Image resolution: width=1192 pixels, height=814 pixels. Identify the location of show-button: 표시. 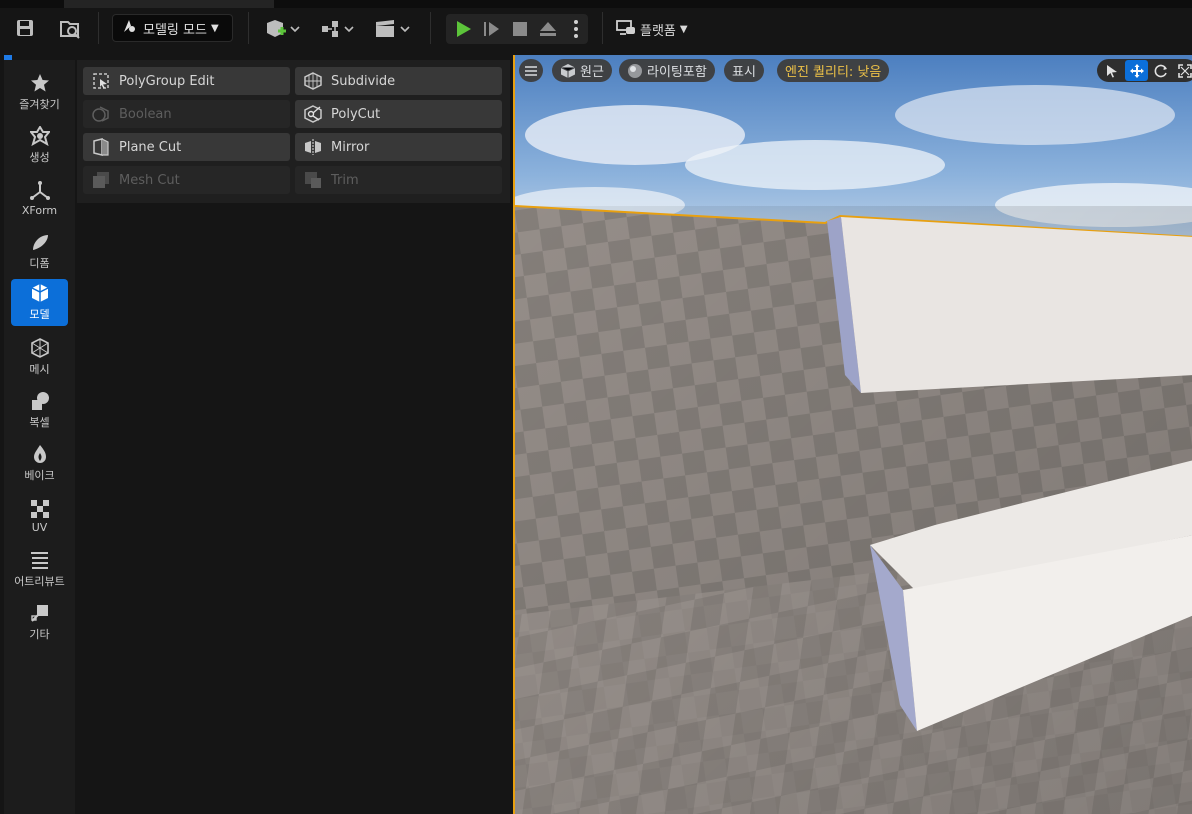
(744, 70).